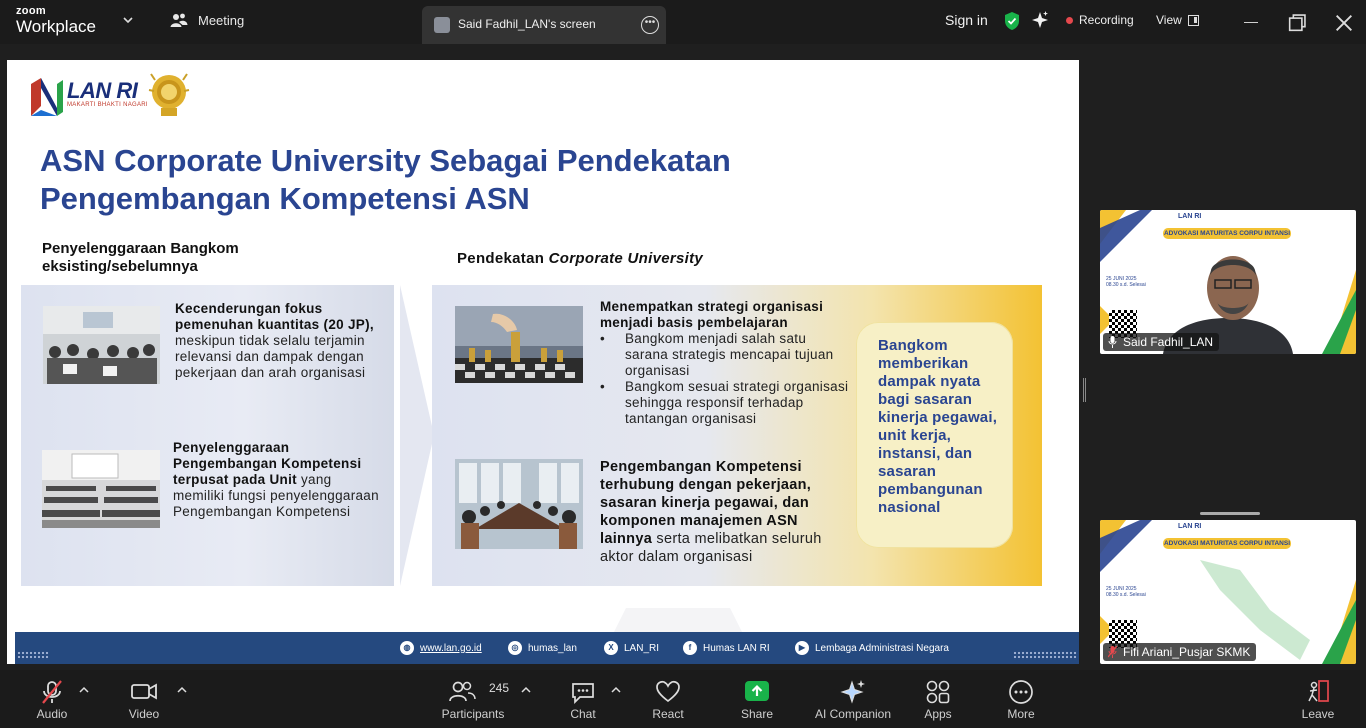 The width and height of the screenshot is (1366, 728). I want to click on title-line-2: Pengembangan Kompetensi ASN, so click(285, 198).